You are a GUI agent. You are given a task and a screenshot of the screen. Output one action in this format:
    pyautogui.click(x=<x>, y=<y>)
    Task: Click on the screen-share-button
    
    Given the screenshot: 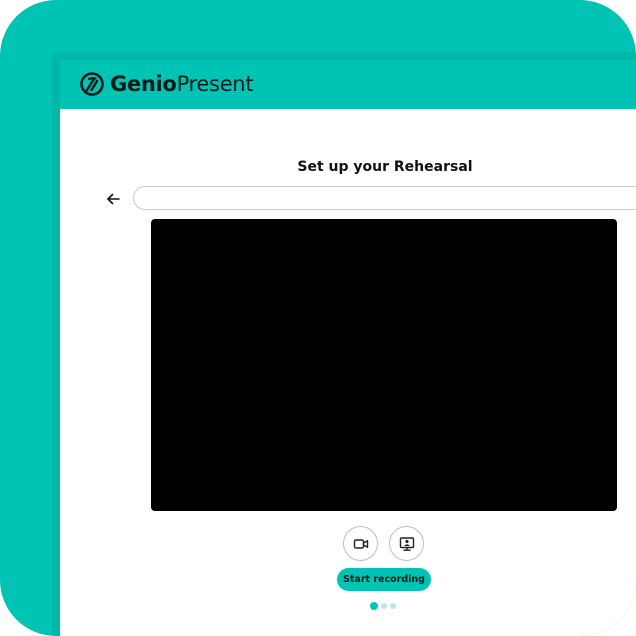 What is the action you would take?
    pyautogui.click(x=406, y=543)
    